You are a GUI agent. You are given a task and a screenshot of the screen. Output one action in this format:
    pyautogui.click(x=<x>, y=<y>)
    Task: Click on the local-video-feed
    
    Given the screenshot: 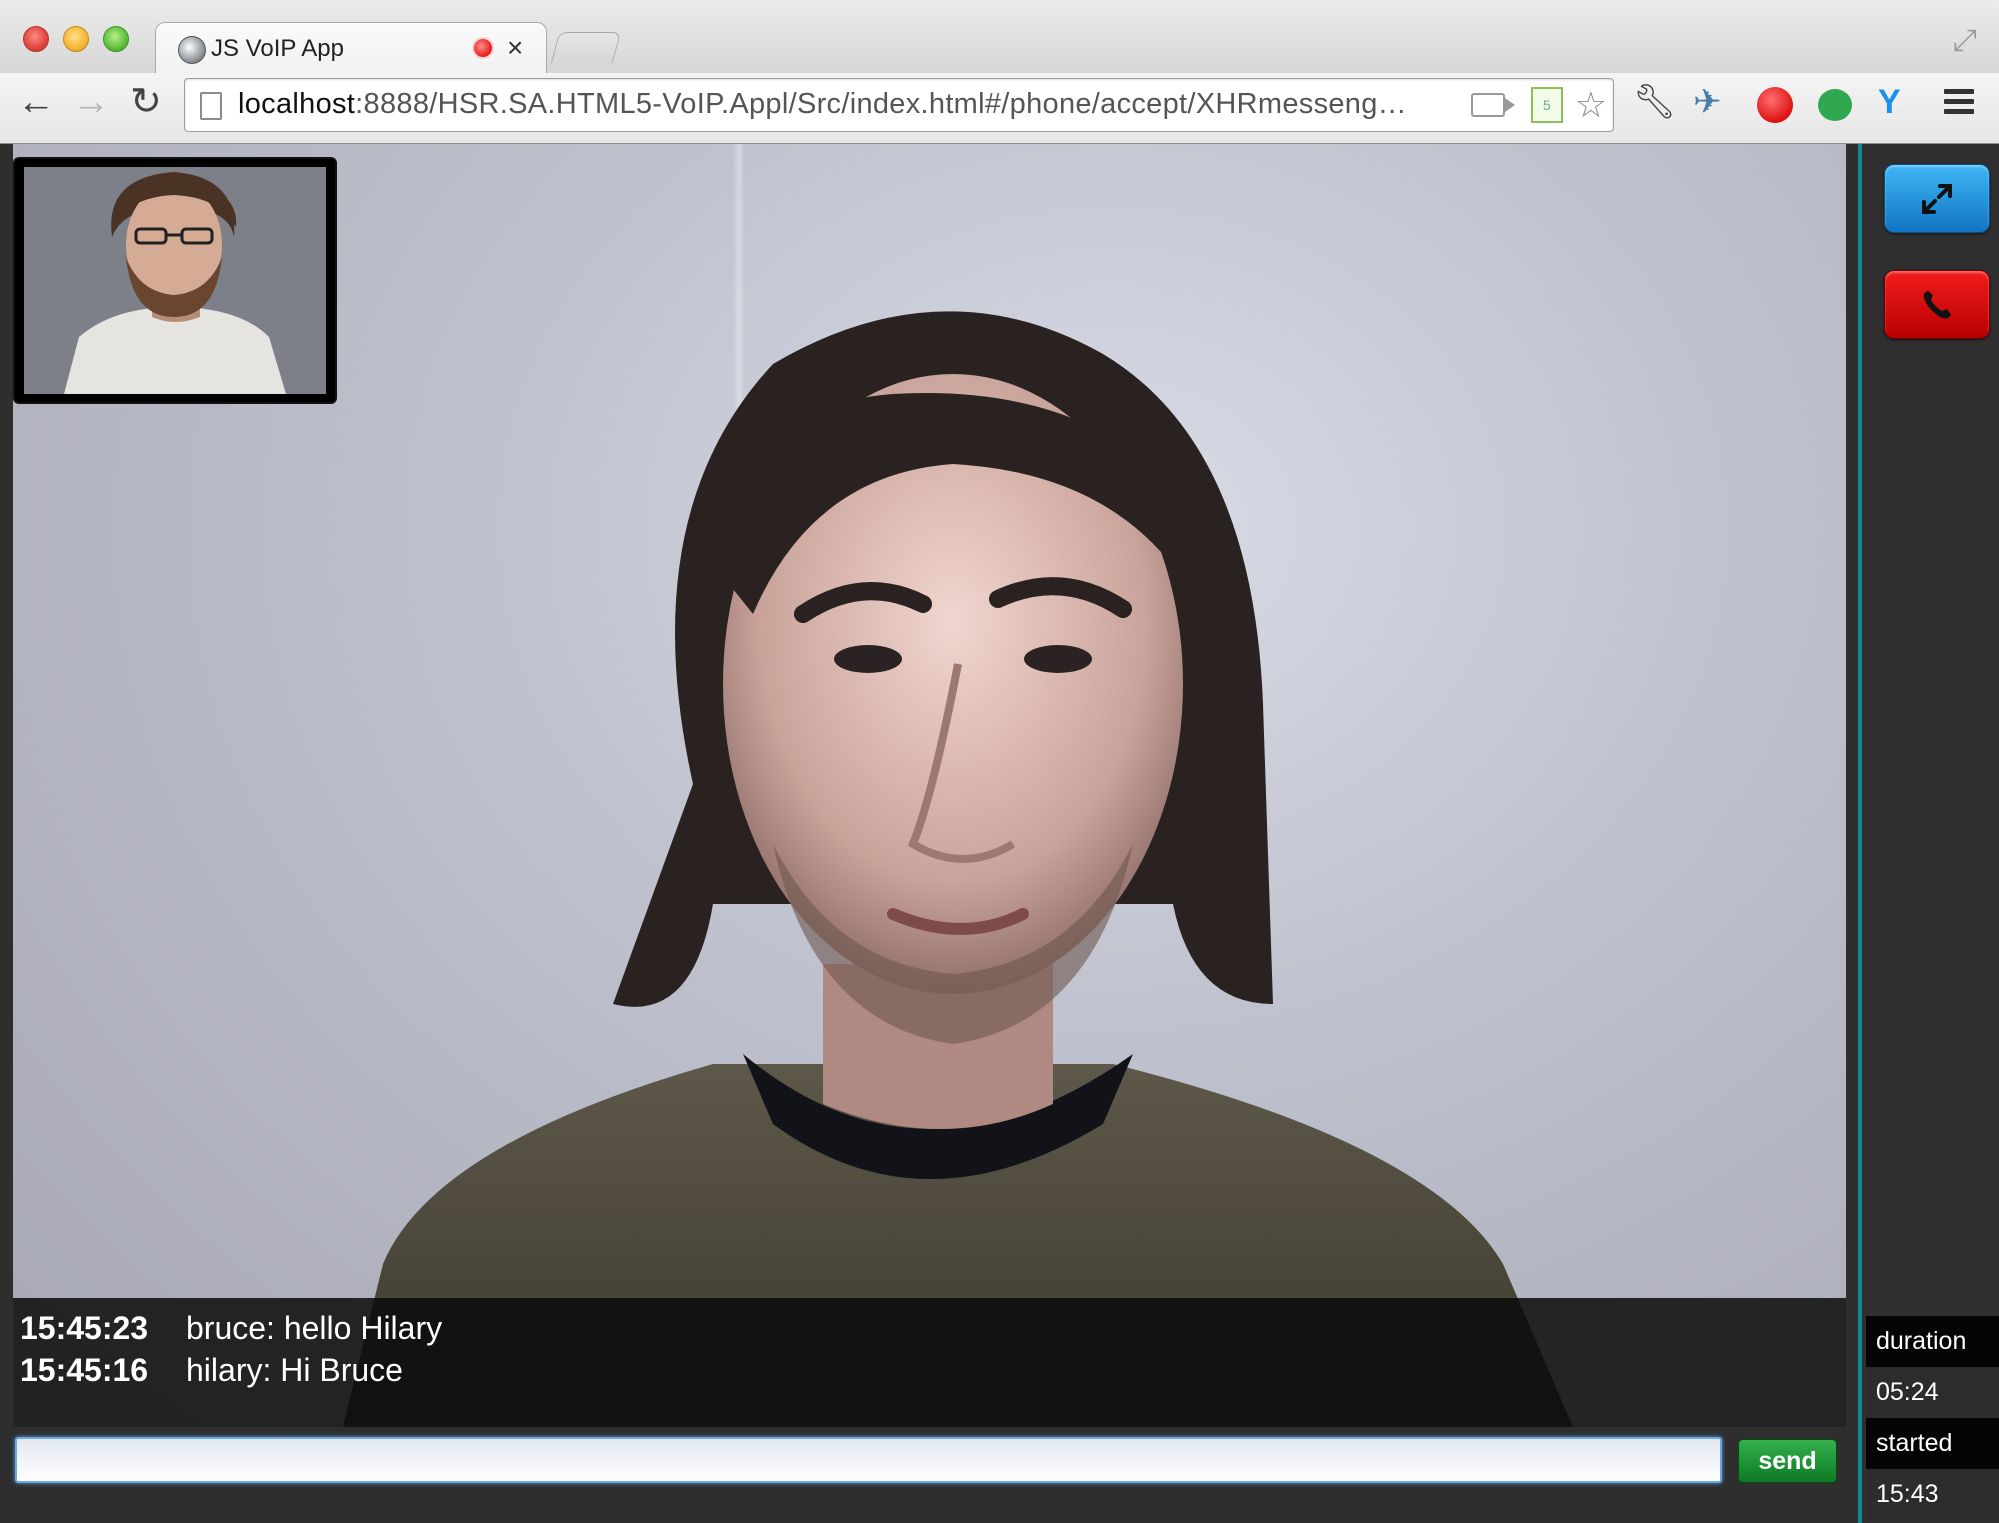 What is the action you would take?
    pyautogui.click(x=175, y=280)
    